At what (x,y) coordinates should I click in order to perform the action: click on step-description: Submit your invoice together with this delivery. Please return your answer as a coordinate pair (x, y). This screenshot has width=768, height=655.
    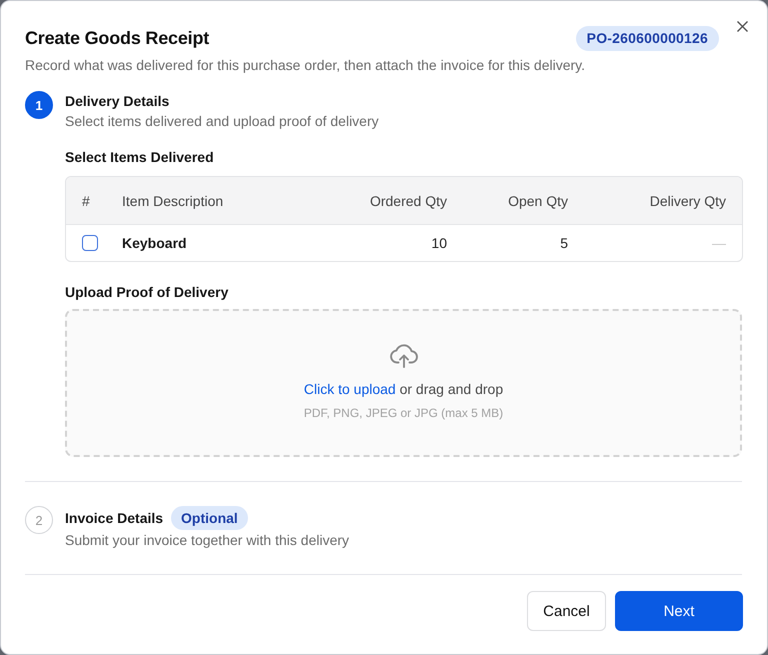
    Looking at the image, I should click on (207, 540).